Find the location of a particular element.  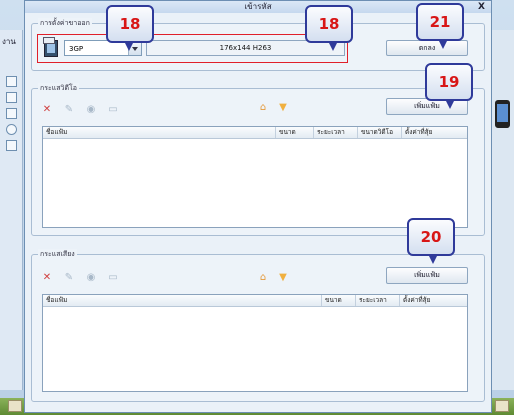

side-image-icon is located at coordinates (11, 113).